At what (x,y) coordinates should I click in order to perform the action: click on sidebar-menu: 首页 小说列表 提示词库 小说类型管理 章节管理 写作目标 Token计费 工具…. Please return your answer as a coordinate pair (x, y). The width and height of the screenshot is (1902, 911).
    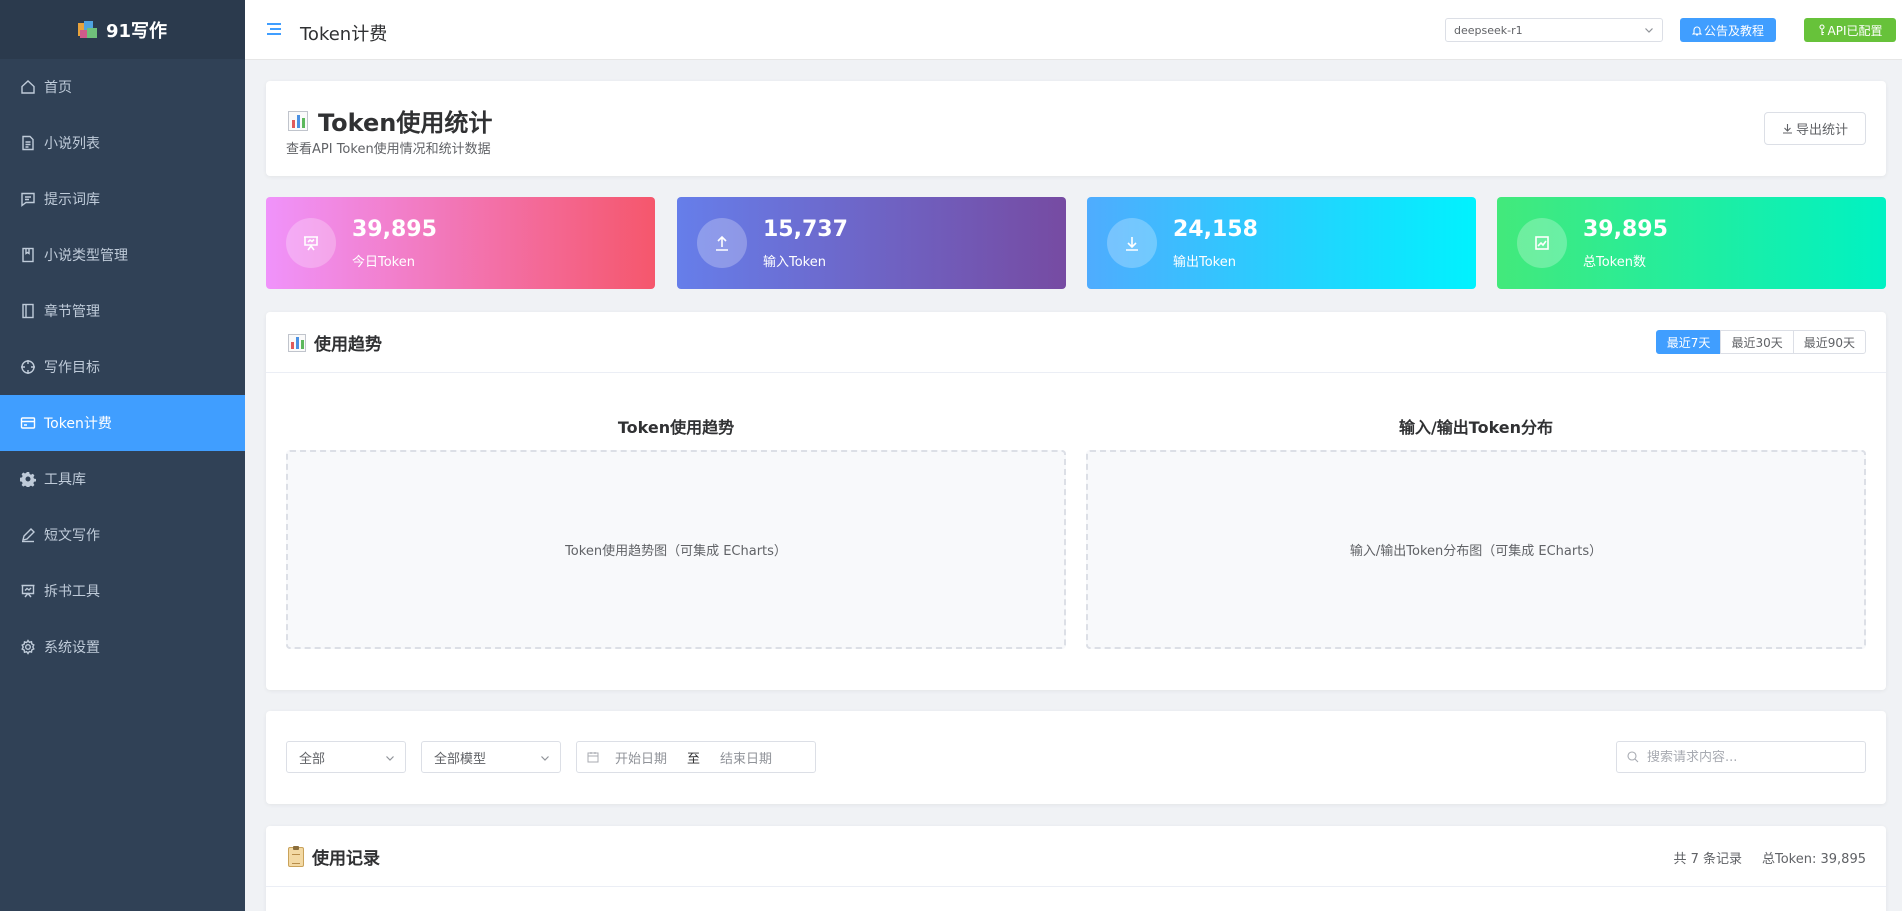
    Looking at the image, I should click on (122, 367).